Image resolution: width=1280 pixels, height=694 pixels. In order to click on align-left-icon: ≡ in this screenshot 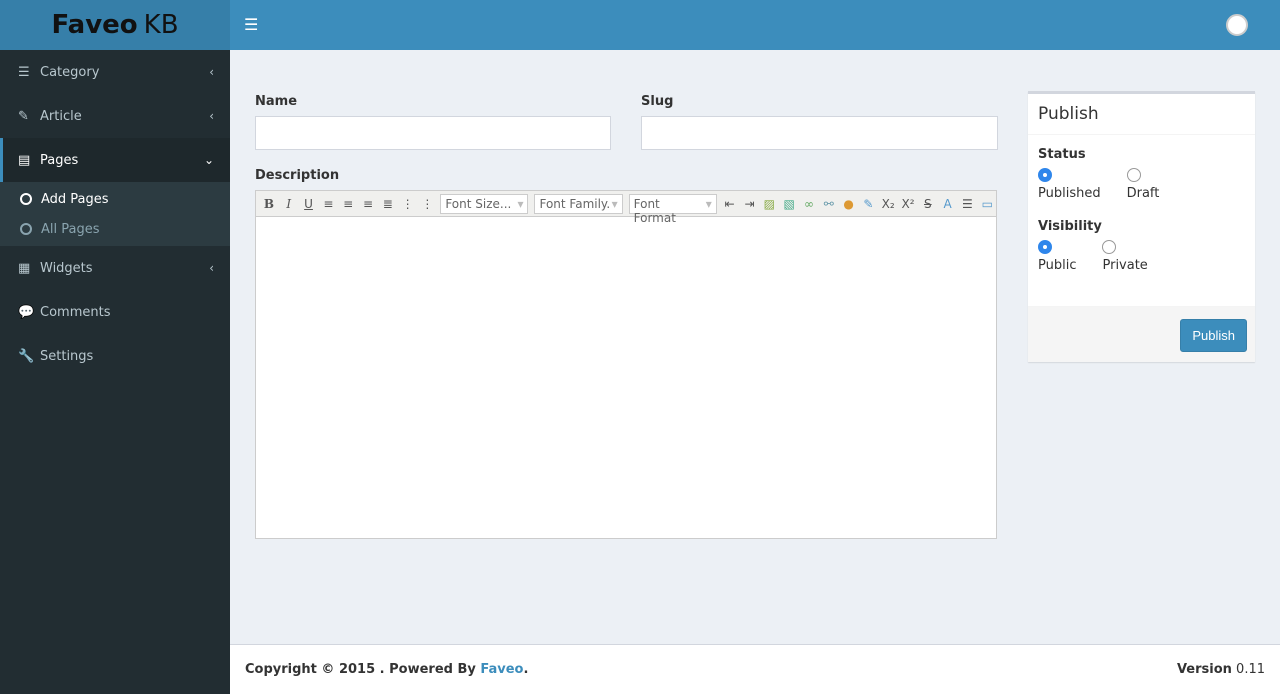, I will do `click(328, 204)`.